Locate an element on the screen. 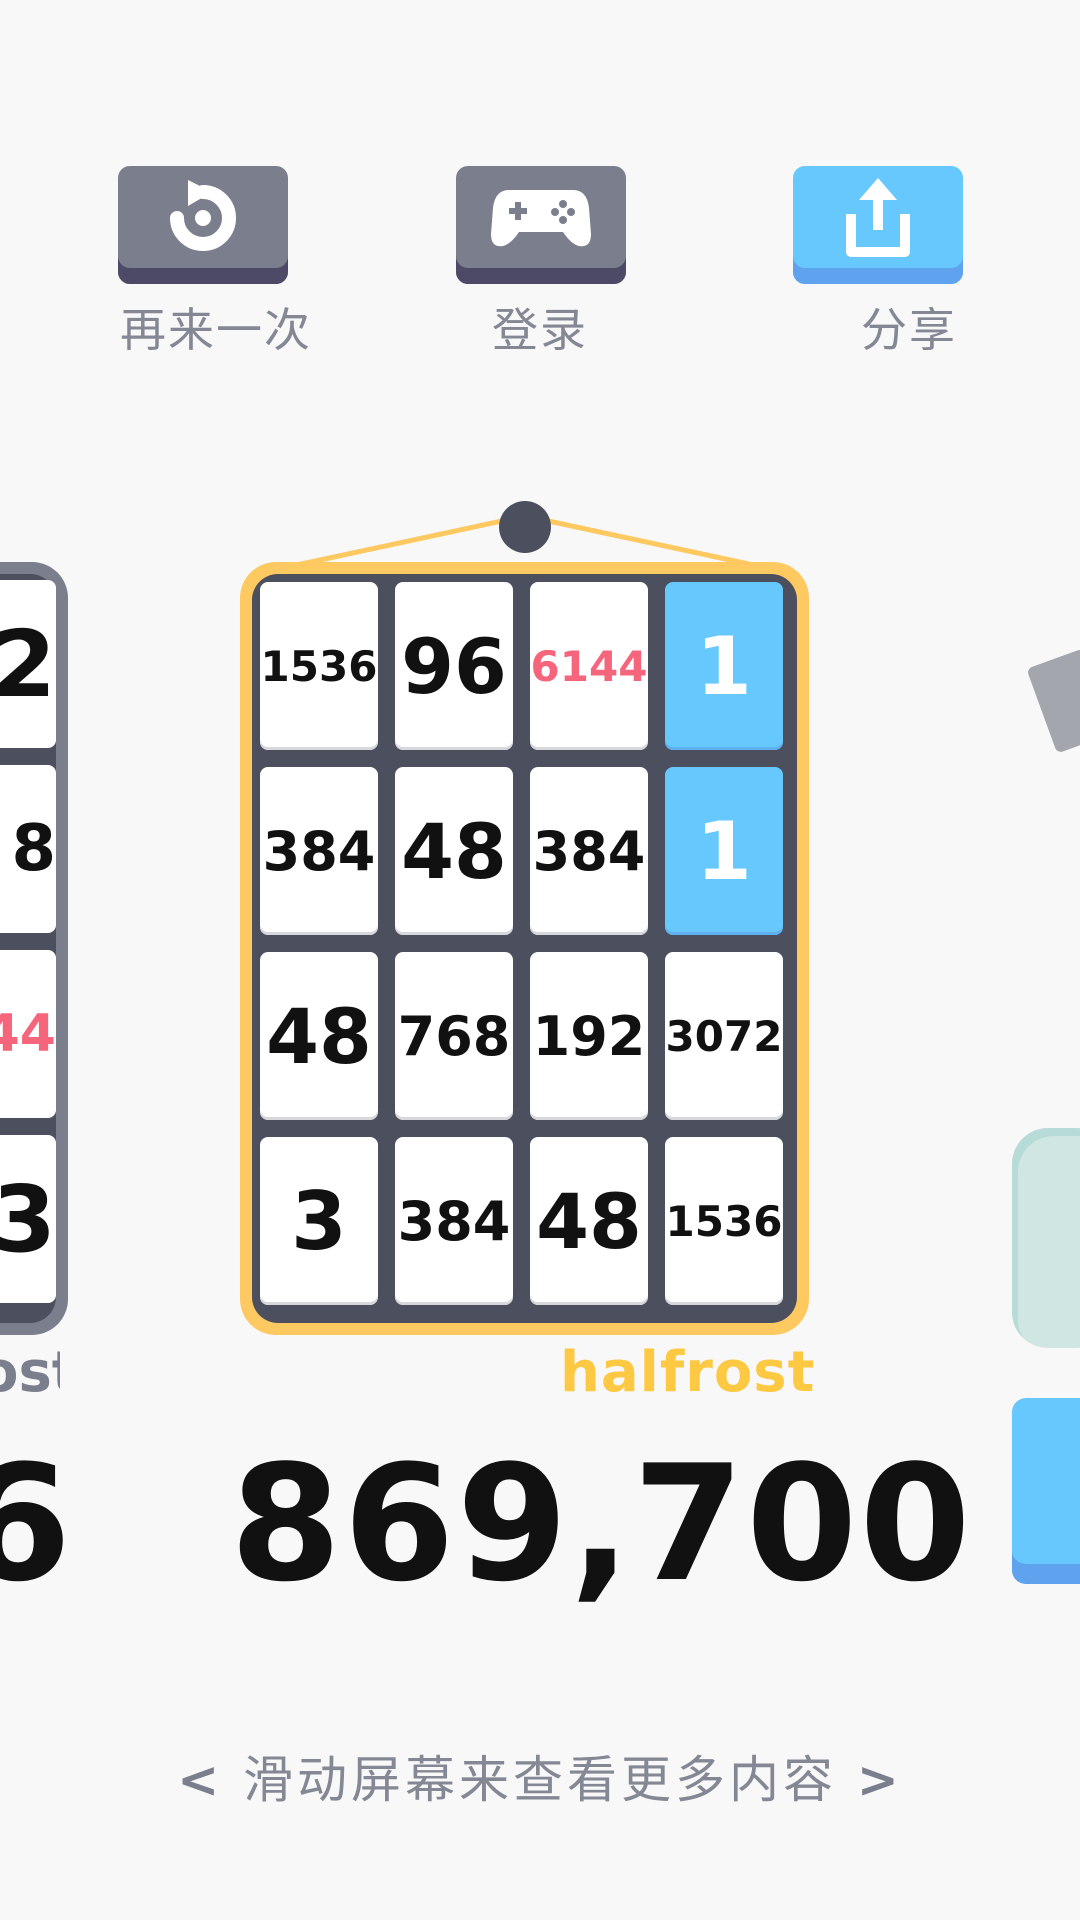  board-tile: 6144 is located at coordinates (589, 666).